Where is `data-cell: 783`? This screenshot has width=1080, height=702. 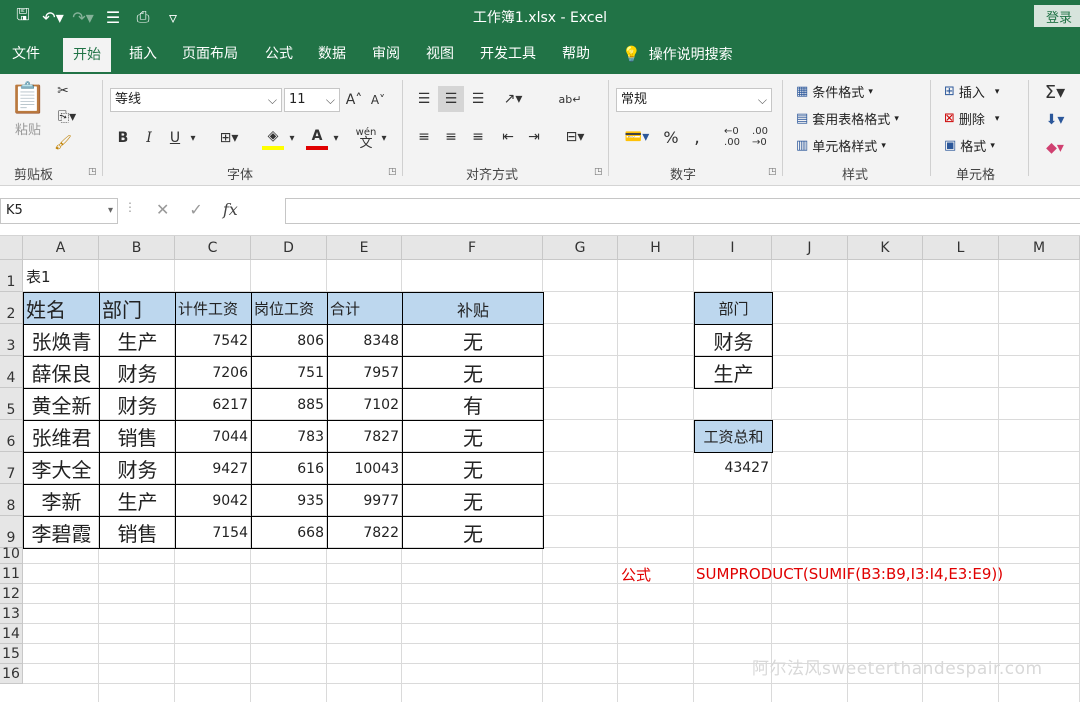 data-cell: 783 is located at coordinates (289, 436).